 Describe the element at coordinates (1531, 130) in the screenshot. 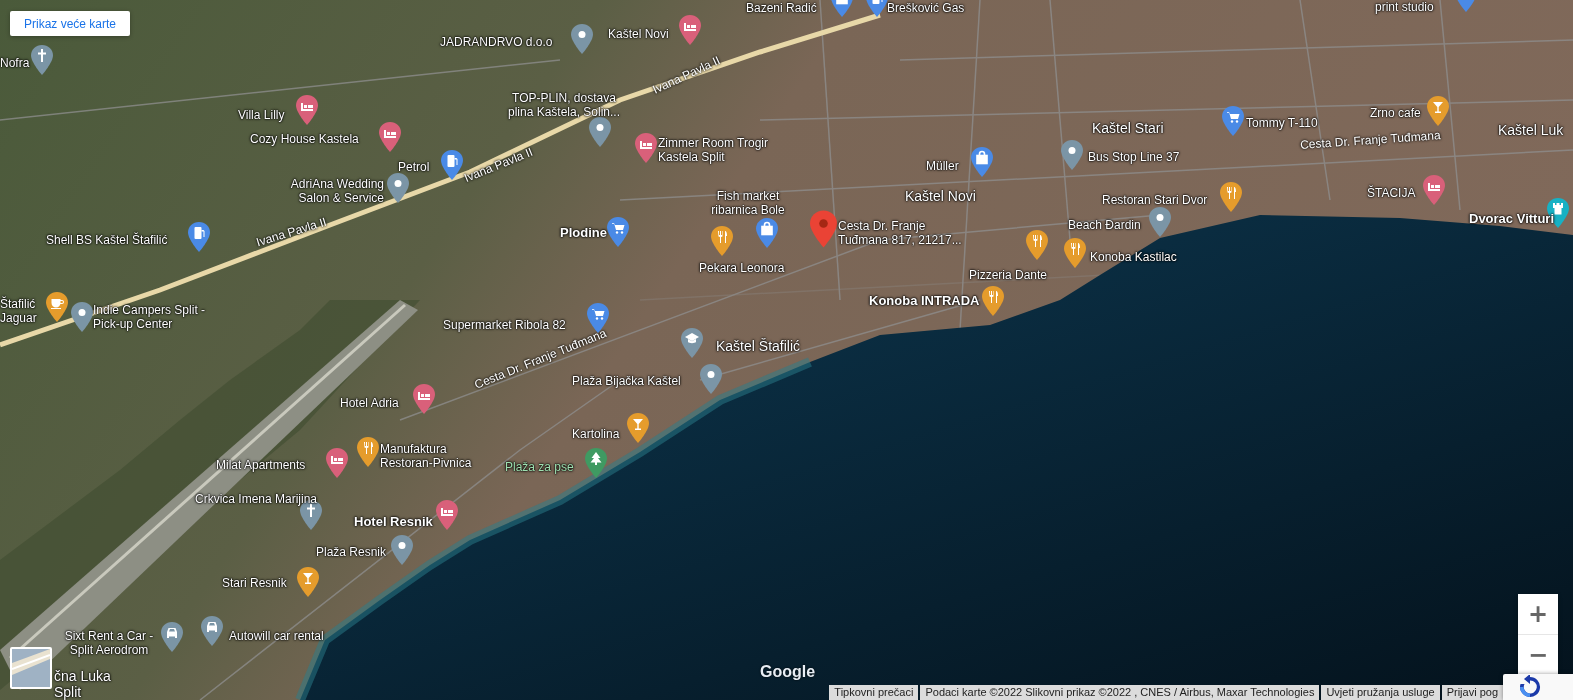

I see `town-name: Kaštel Luk` at that location.